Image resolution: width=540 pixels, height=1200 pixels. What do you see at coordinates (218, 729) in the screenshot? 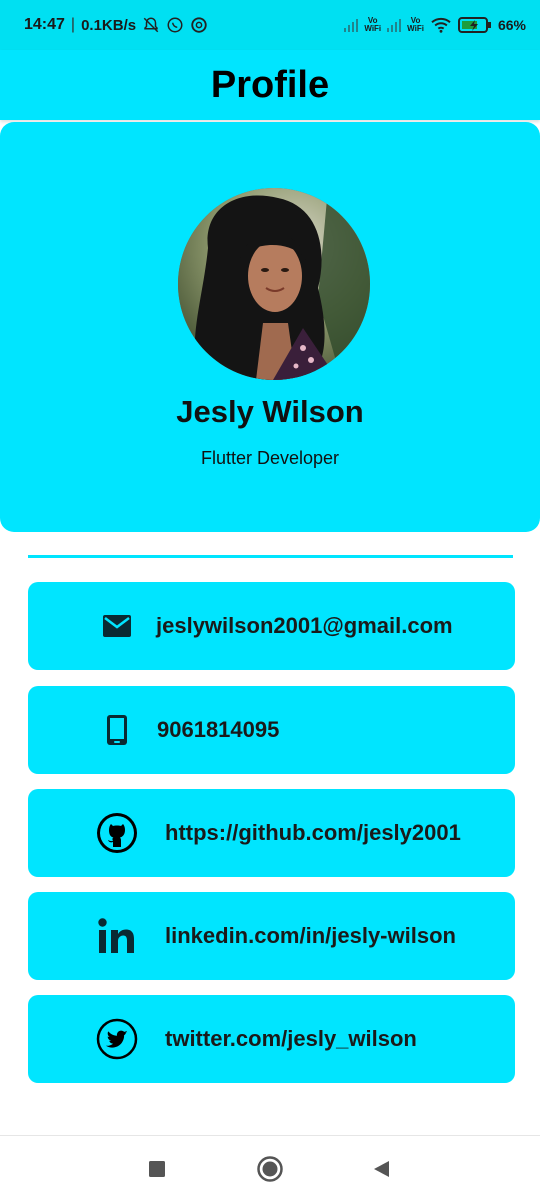
I see `phone-text: 9061814095` at bounding box center [218, 729].